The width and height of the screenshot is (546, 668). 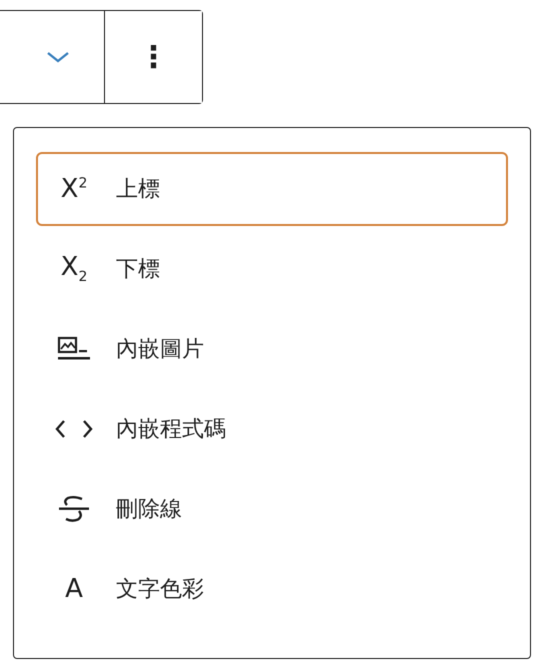 What do you see at coordinates (74, 269) in the screenshot?
I see `subscript-icon: X$_{2}$` at bounding box center [74, 269].